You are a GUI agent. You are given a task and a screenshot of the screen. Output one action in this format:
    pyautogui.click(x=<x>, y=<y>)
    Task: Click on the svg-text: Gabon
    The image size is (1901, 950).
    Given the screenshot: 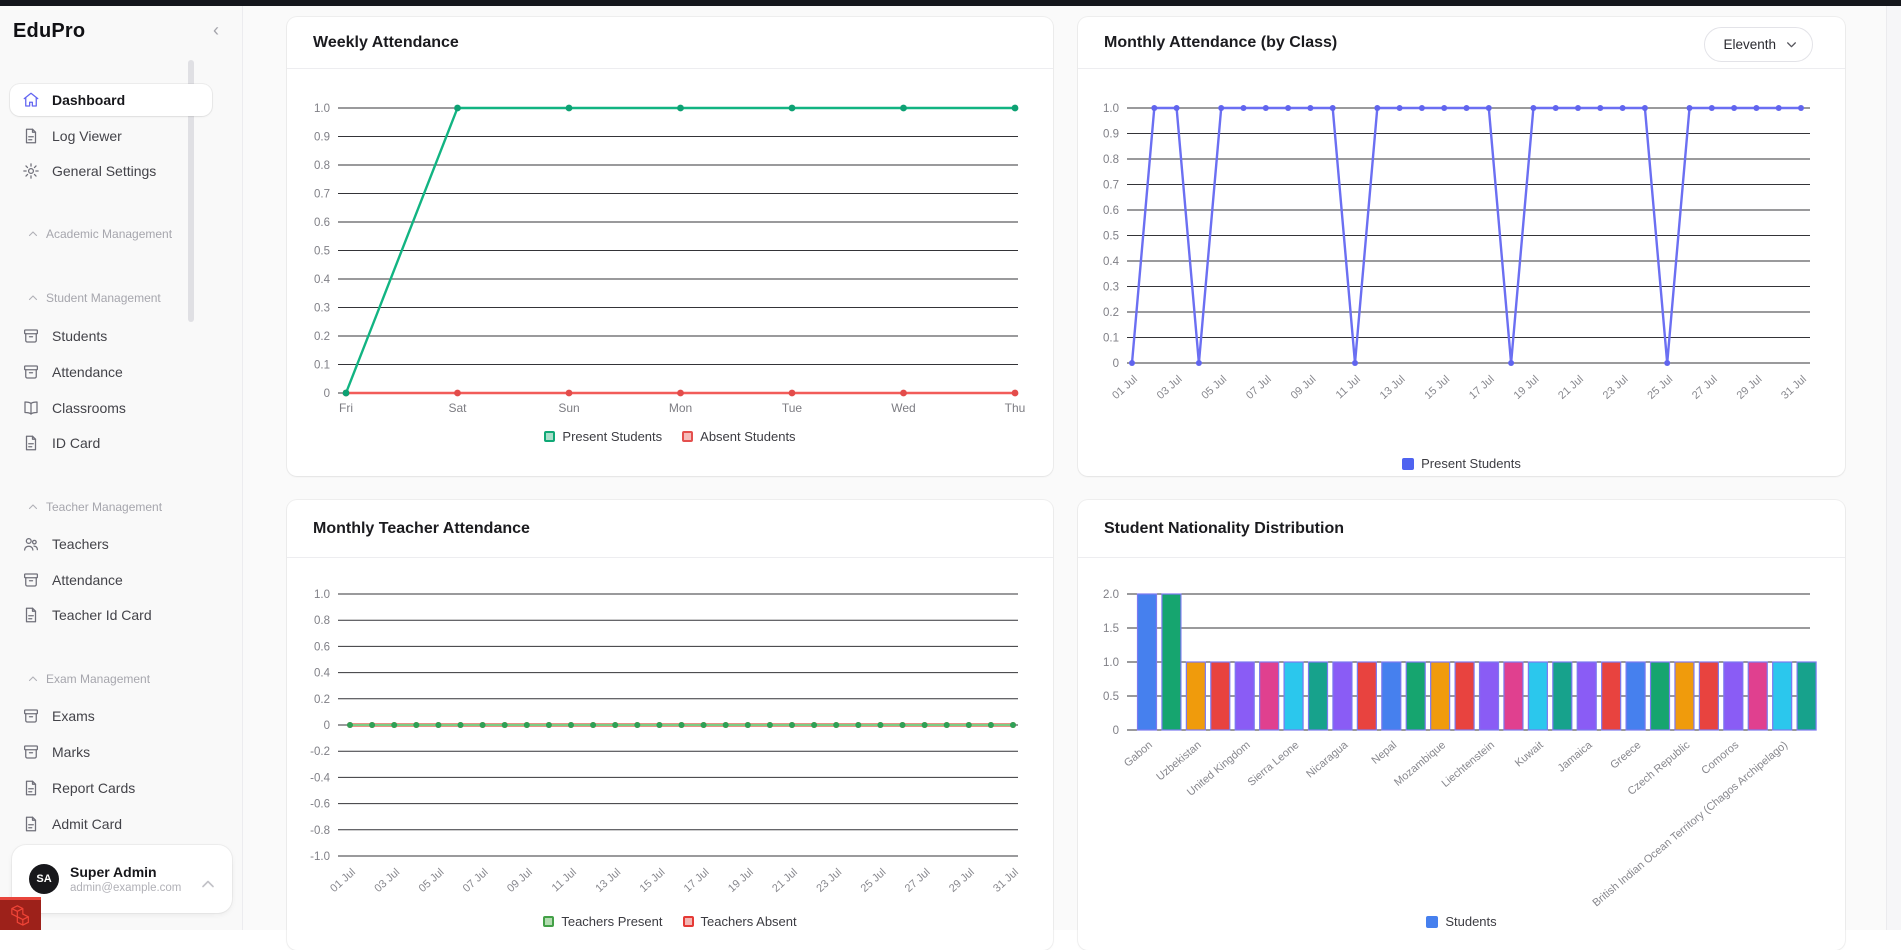 What is the action you would take?
    pyautogui.click(x=1138, y=754)
    